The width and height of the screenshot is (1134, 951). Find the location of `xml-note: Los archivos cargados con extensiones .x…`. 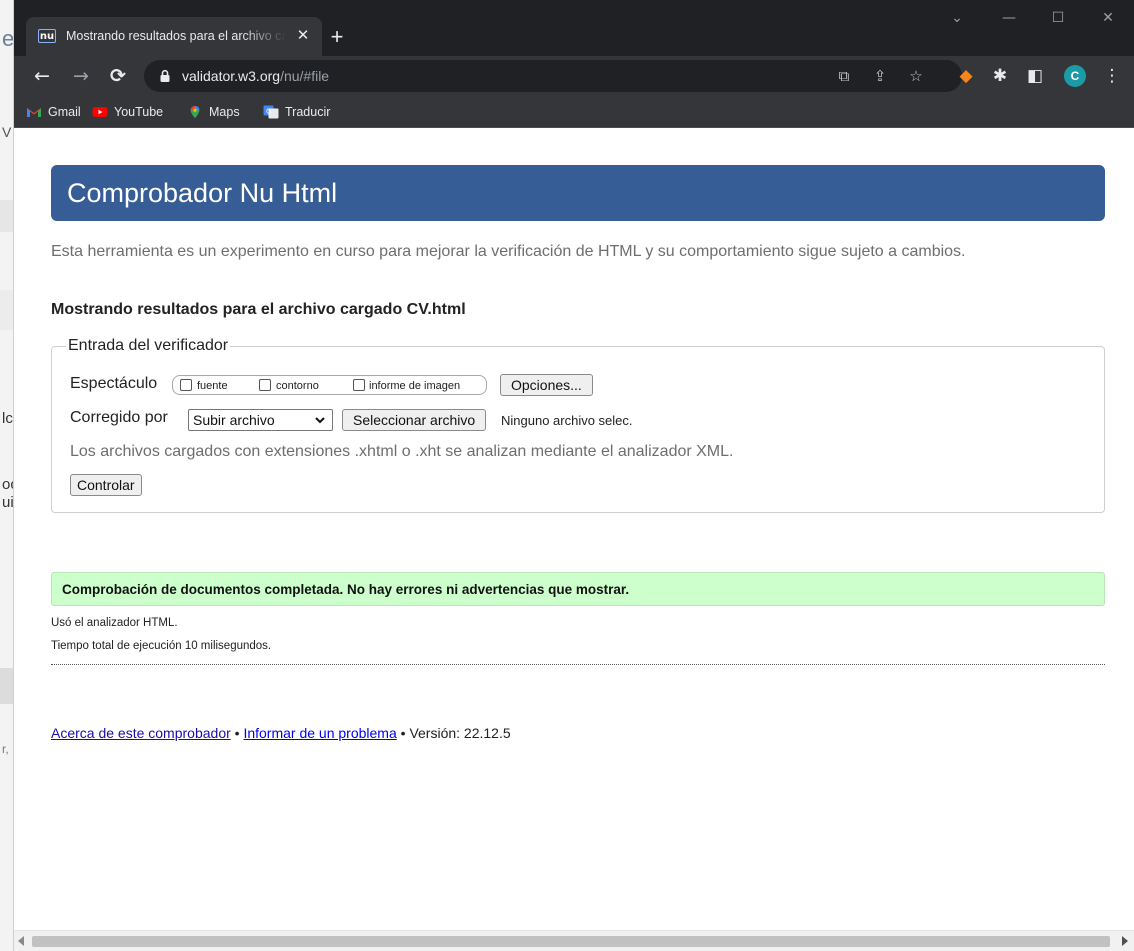

xml-note: Los archivos cargados con extensiones .x… is located at coordinates (402, 451).